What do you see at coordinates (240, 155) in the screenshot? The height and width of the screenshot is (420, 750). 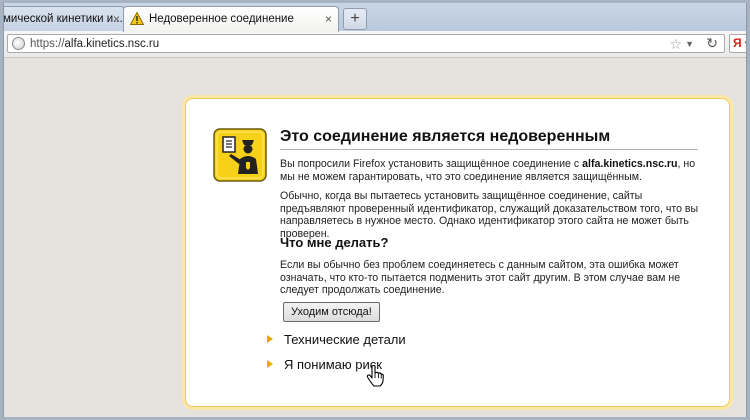 I see `certificate-officer-icon` at bounding box center [240, 155].